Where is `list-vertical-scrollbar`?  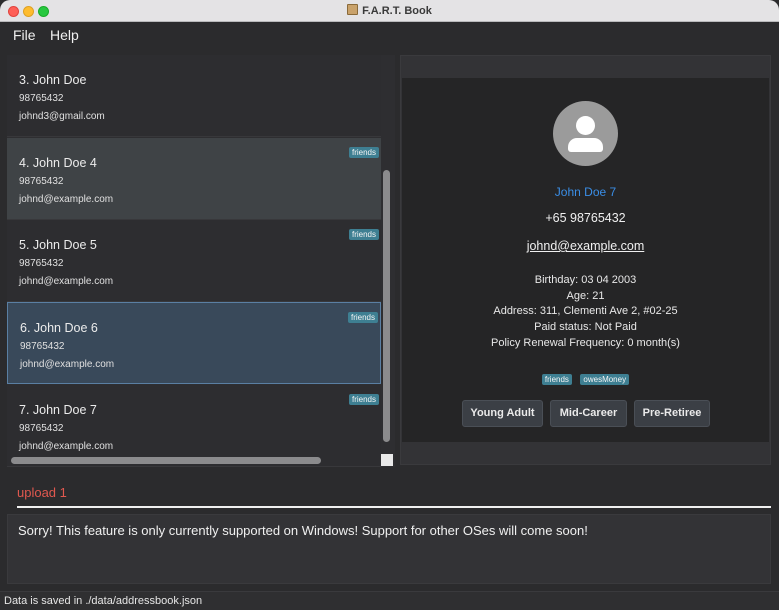
list-vertical-scrollbar is located at coordinates (386, 306).